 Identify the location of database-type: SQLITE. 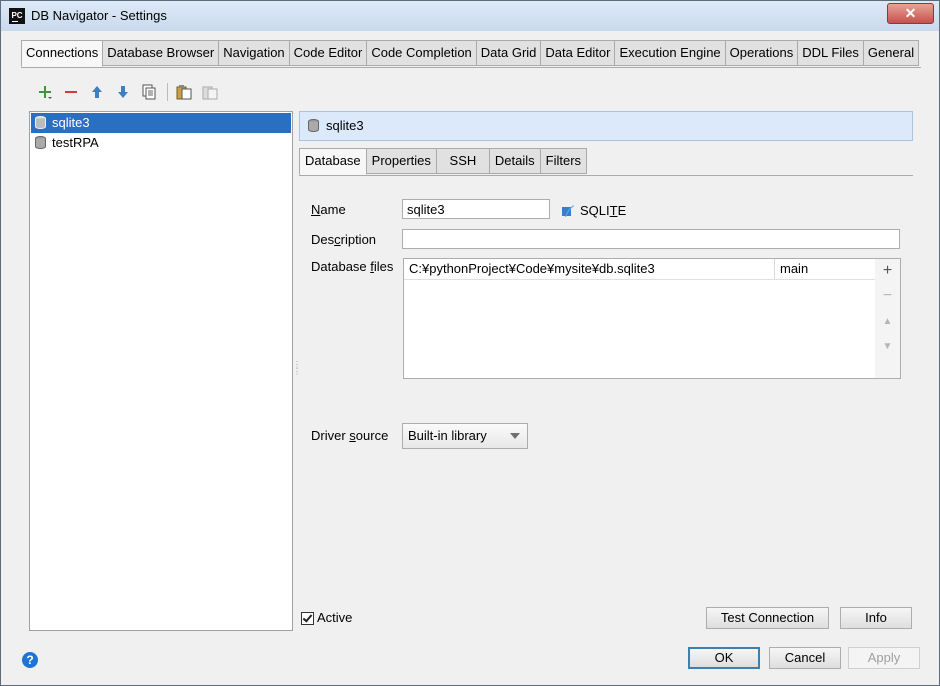
(593, 210).